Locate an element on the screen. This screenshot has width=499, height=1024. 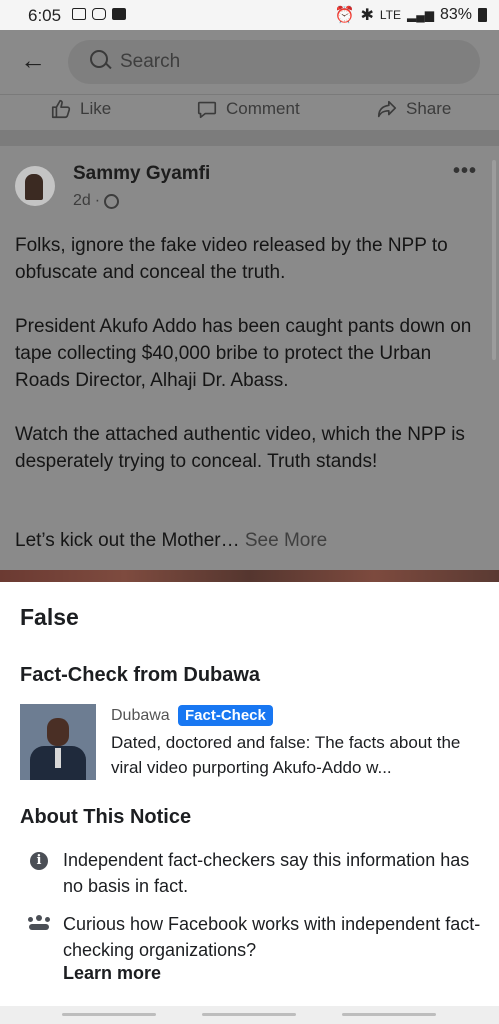
article-publisher: Dubawa is located at coordinates (140, 715).